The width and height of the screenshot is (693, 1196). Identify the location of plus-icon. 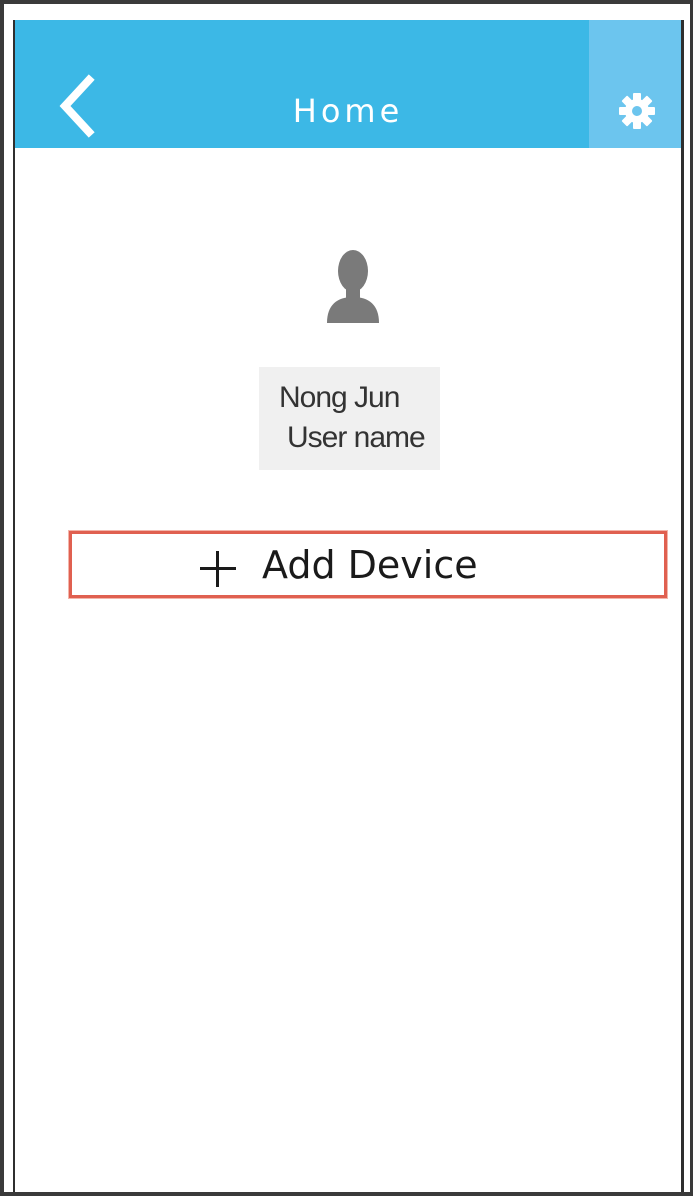
(218, 569).